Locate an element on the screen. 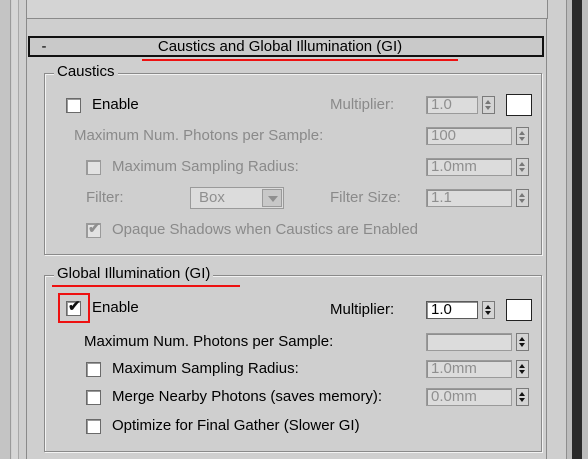 The width and height of the screenshot is (588, 459). caustics-legend: Caustics is located at coordinates (86, 72).